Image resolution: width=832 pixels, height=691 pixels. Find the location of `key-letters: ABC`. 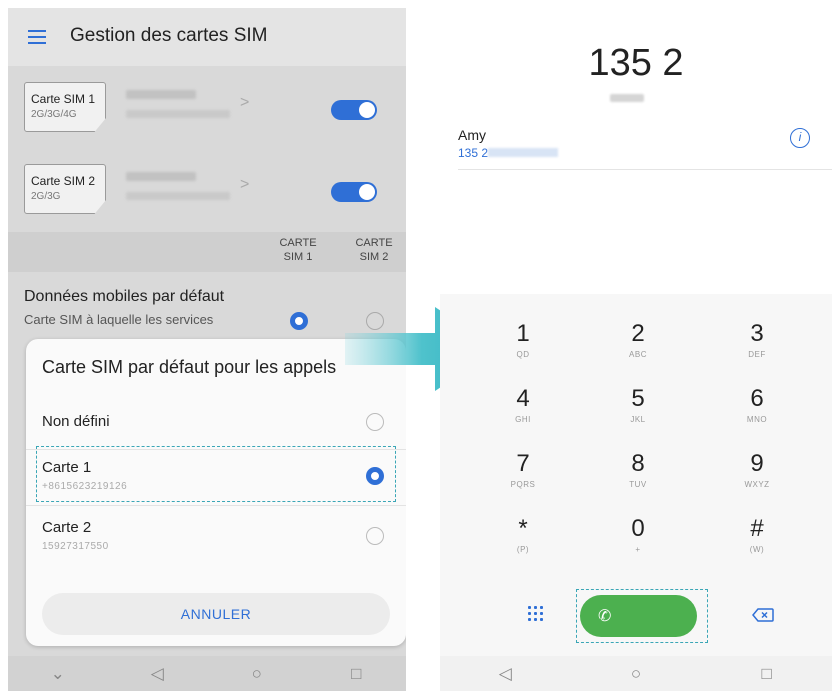

key-letters: ABC is located at coordinates (638, 354).